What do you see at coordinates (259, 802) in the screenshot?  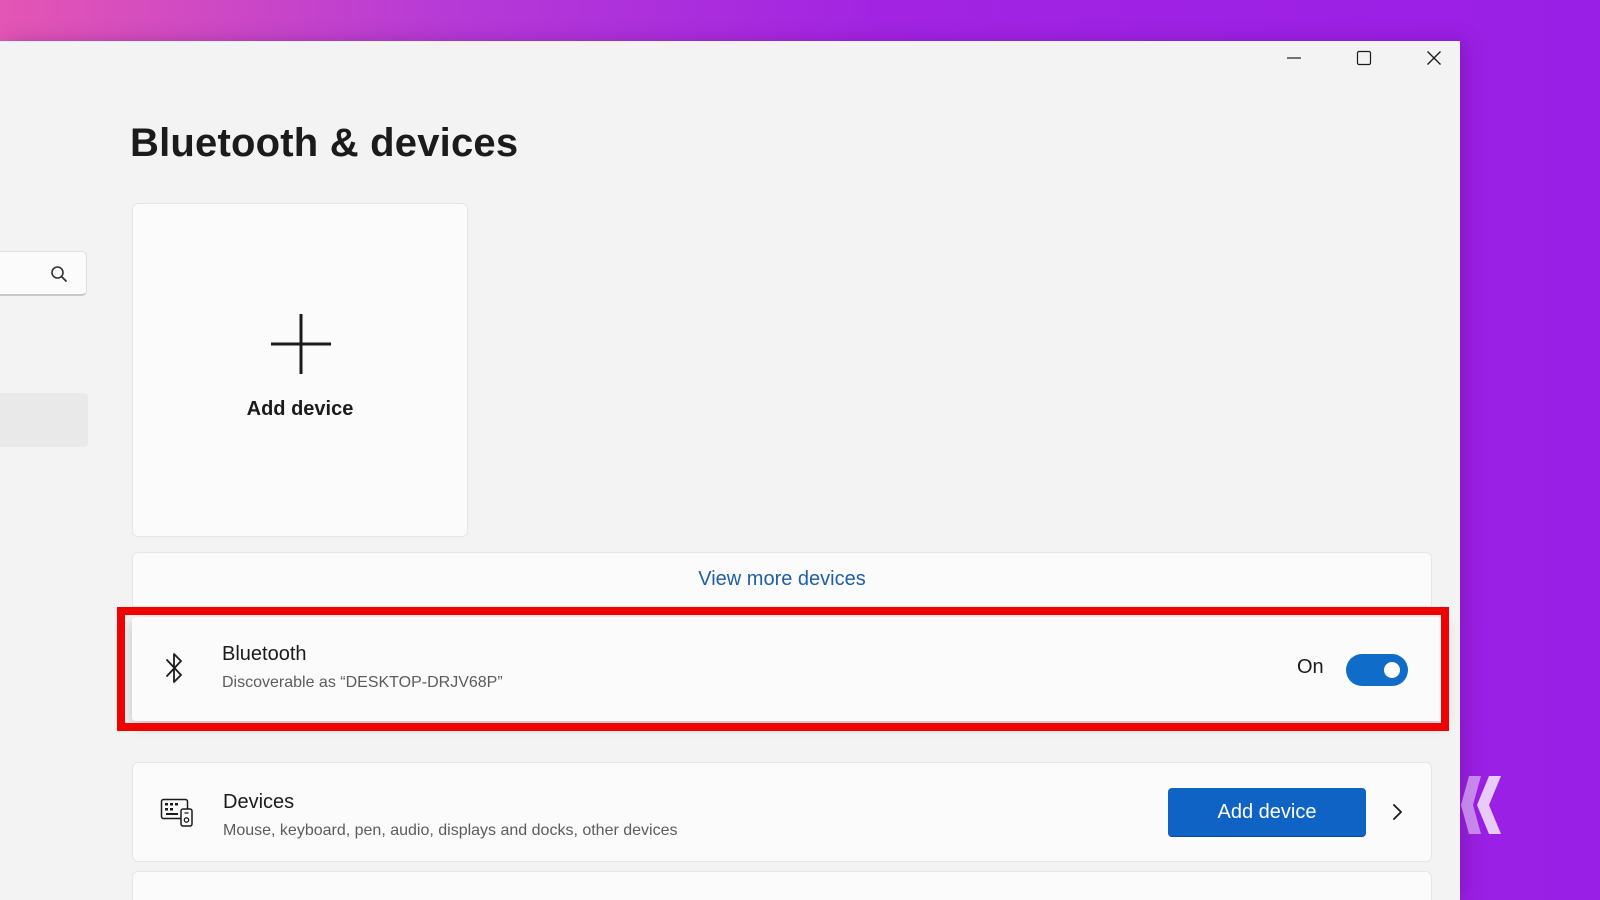 I see `devices-title: Devices` at bounding box center [259, 802].